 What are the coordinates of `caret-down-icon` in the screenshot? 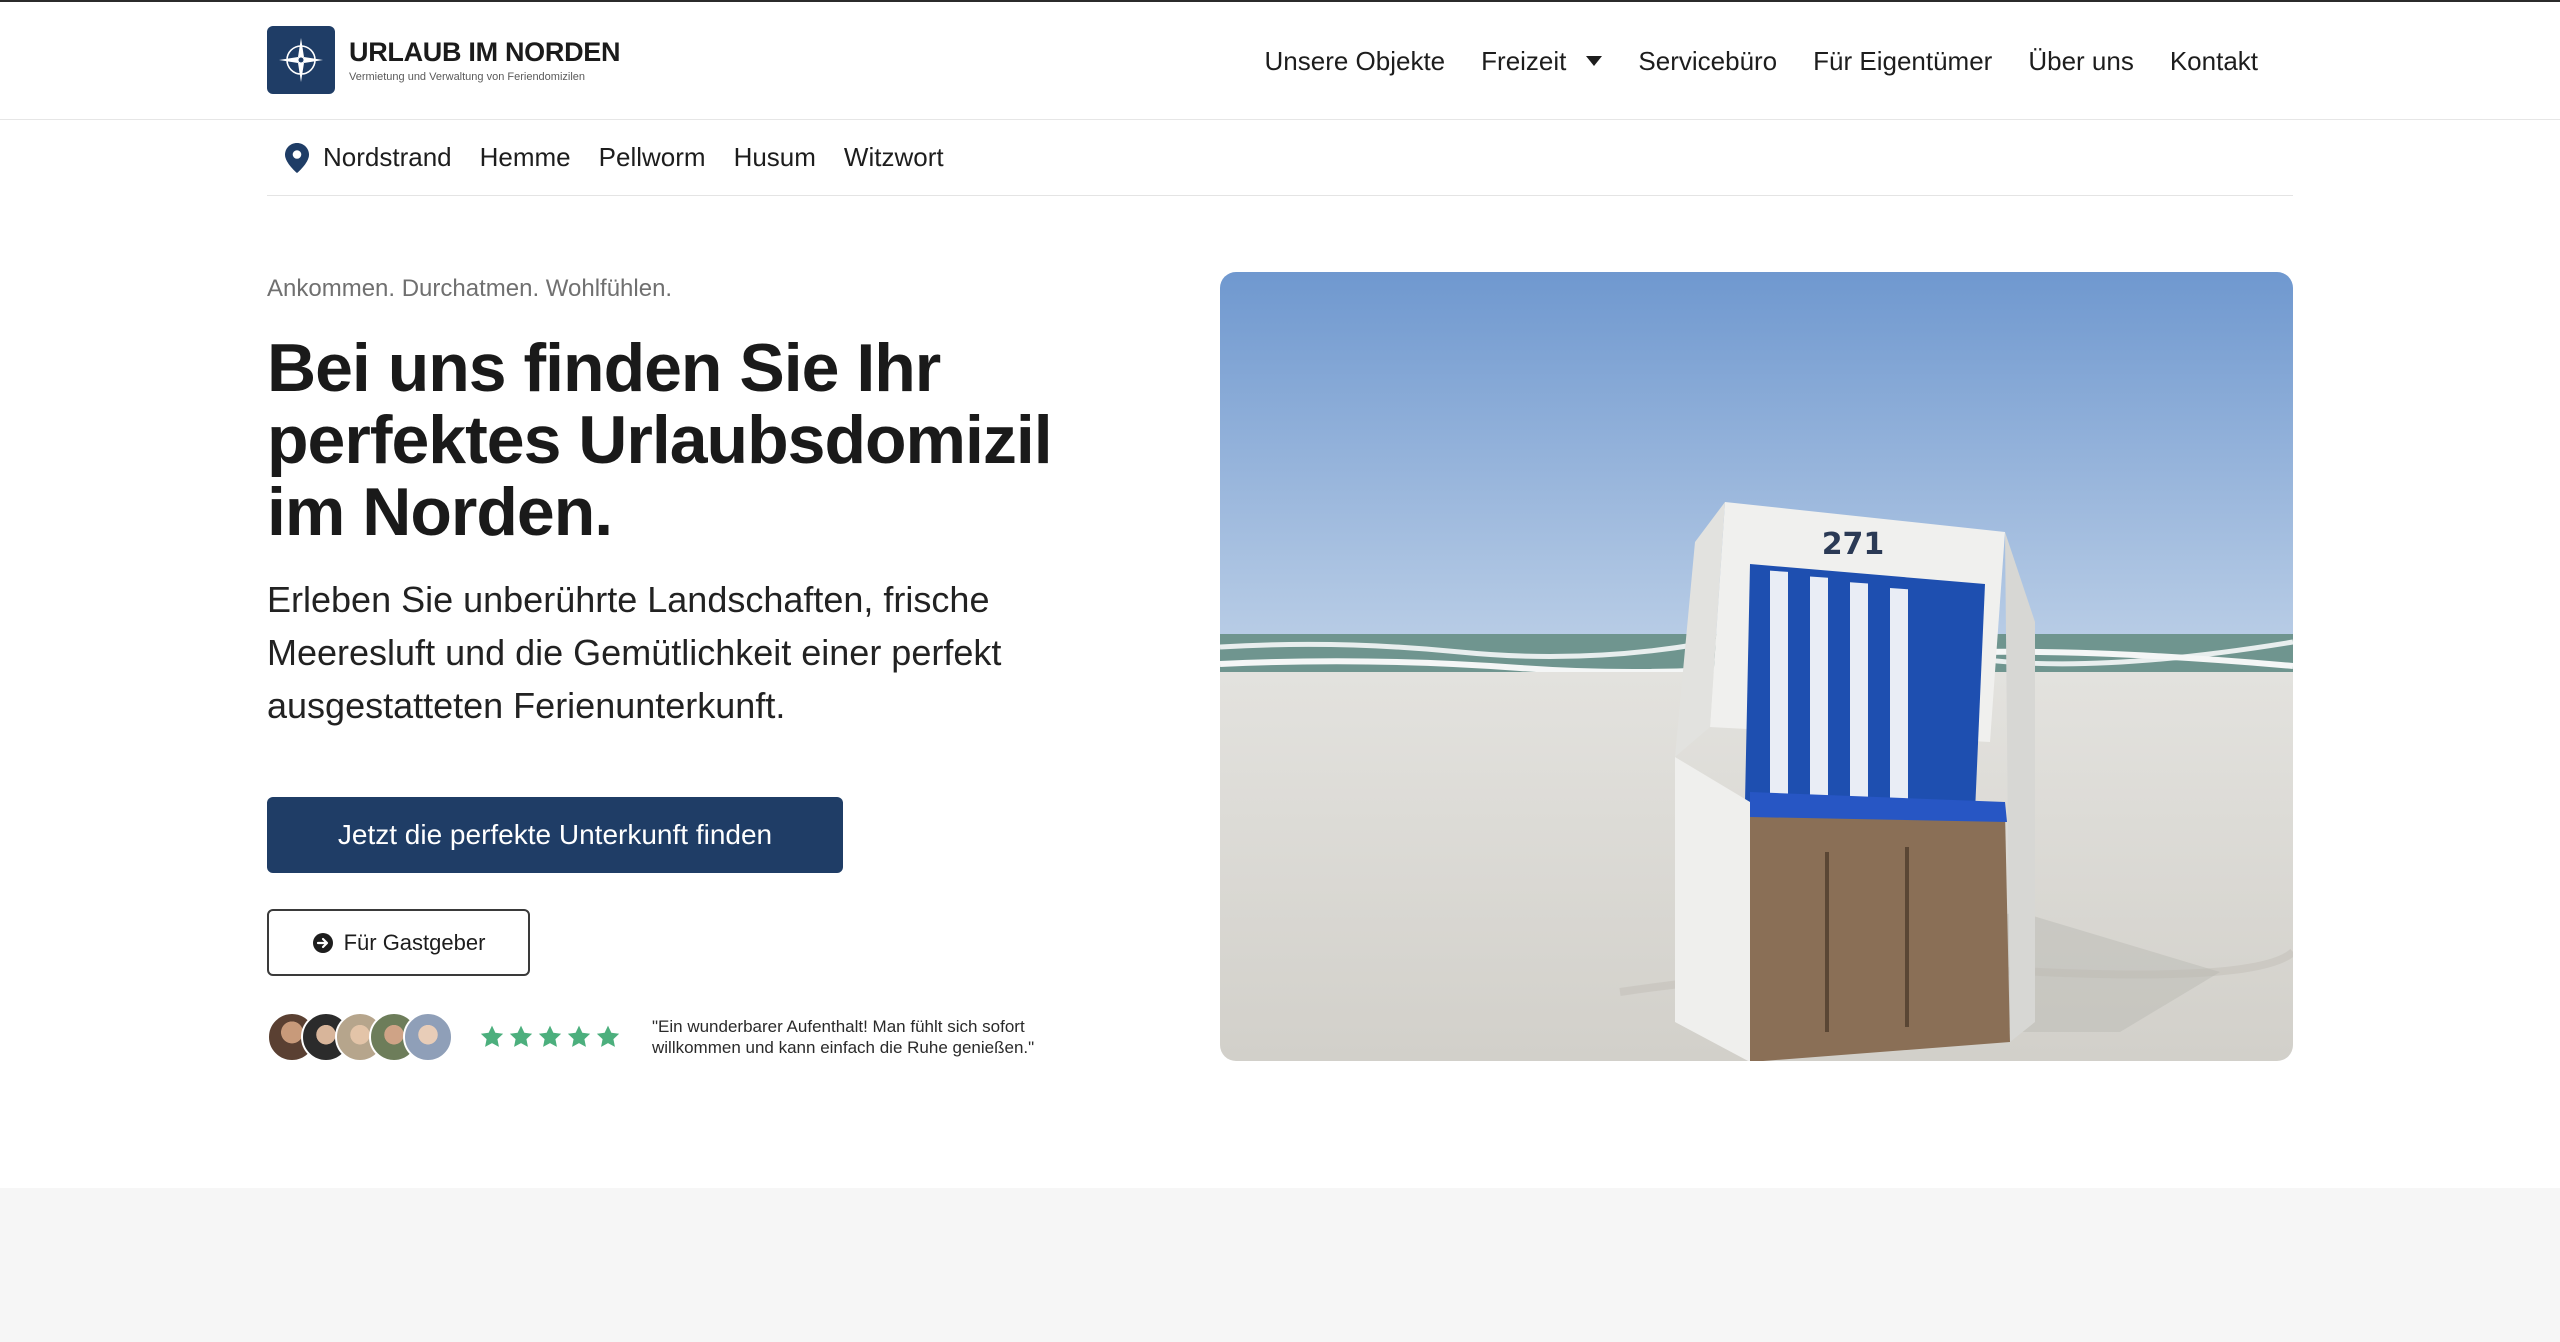 It's located at (1594, 61).